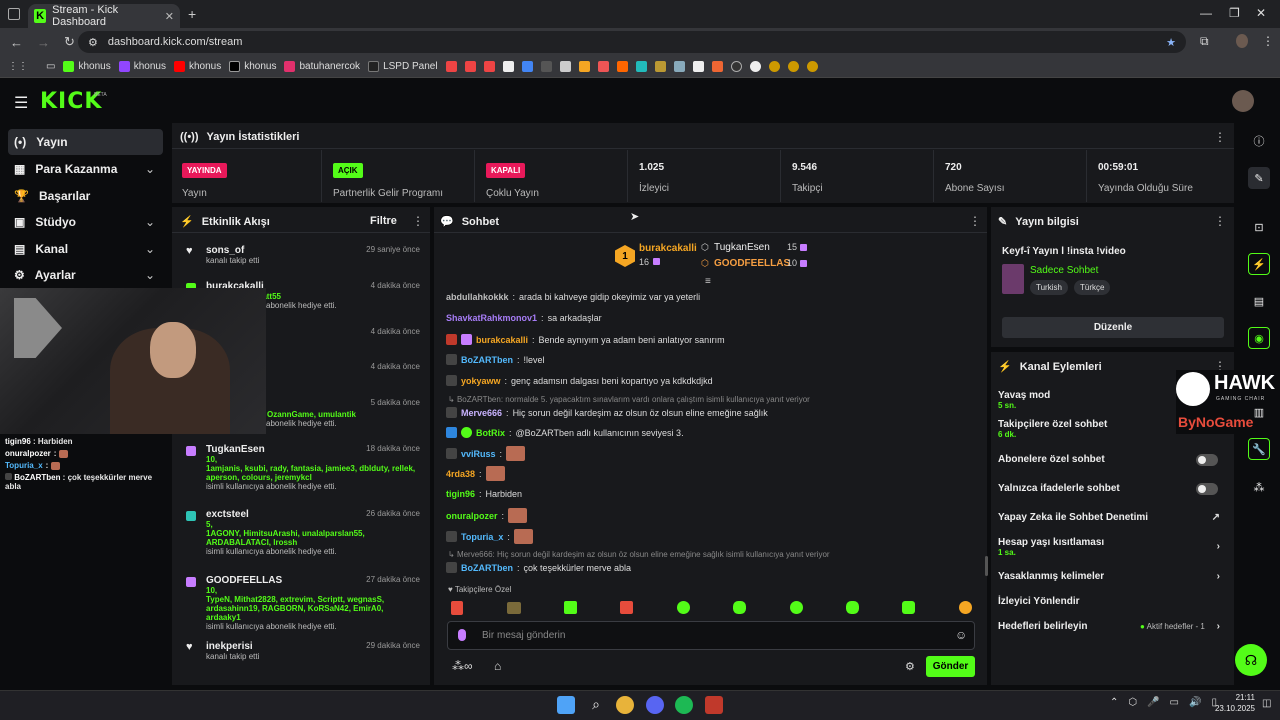  I want to click on category-thumbnail, so click(1013, 279).